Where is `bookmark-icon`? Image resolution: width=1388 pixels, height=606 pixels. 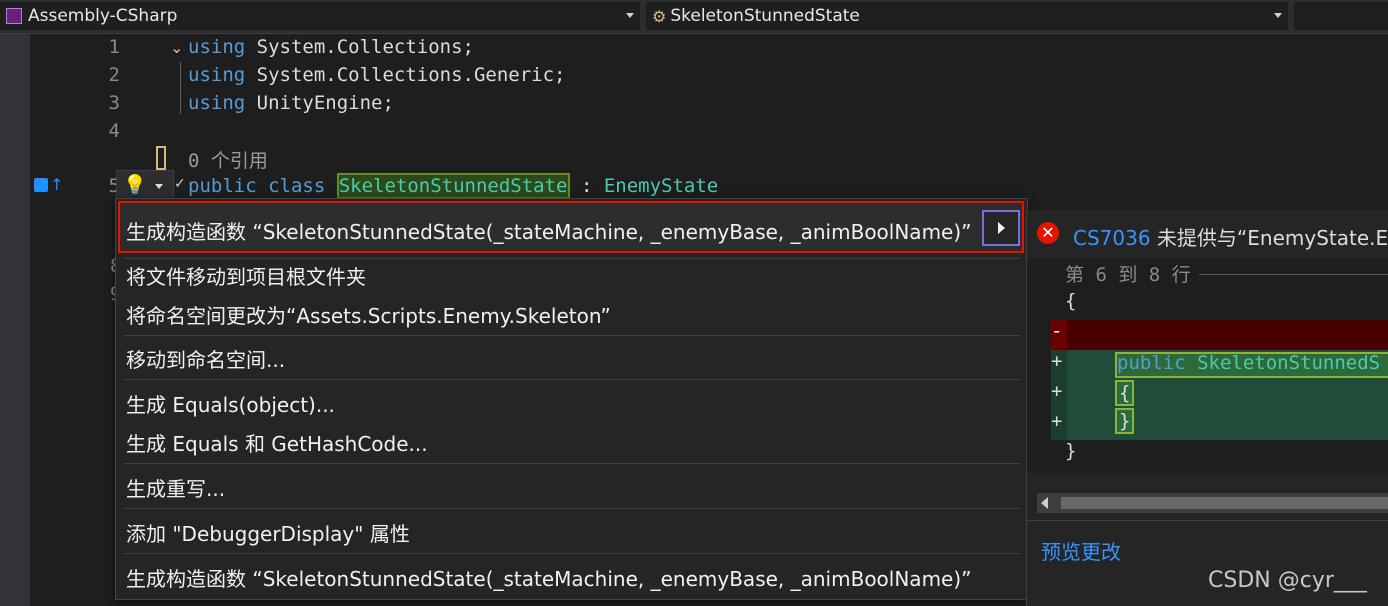
bookmark-icon is located at coordinates (161, 158).